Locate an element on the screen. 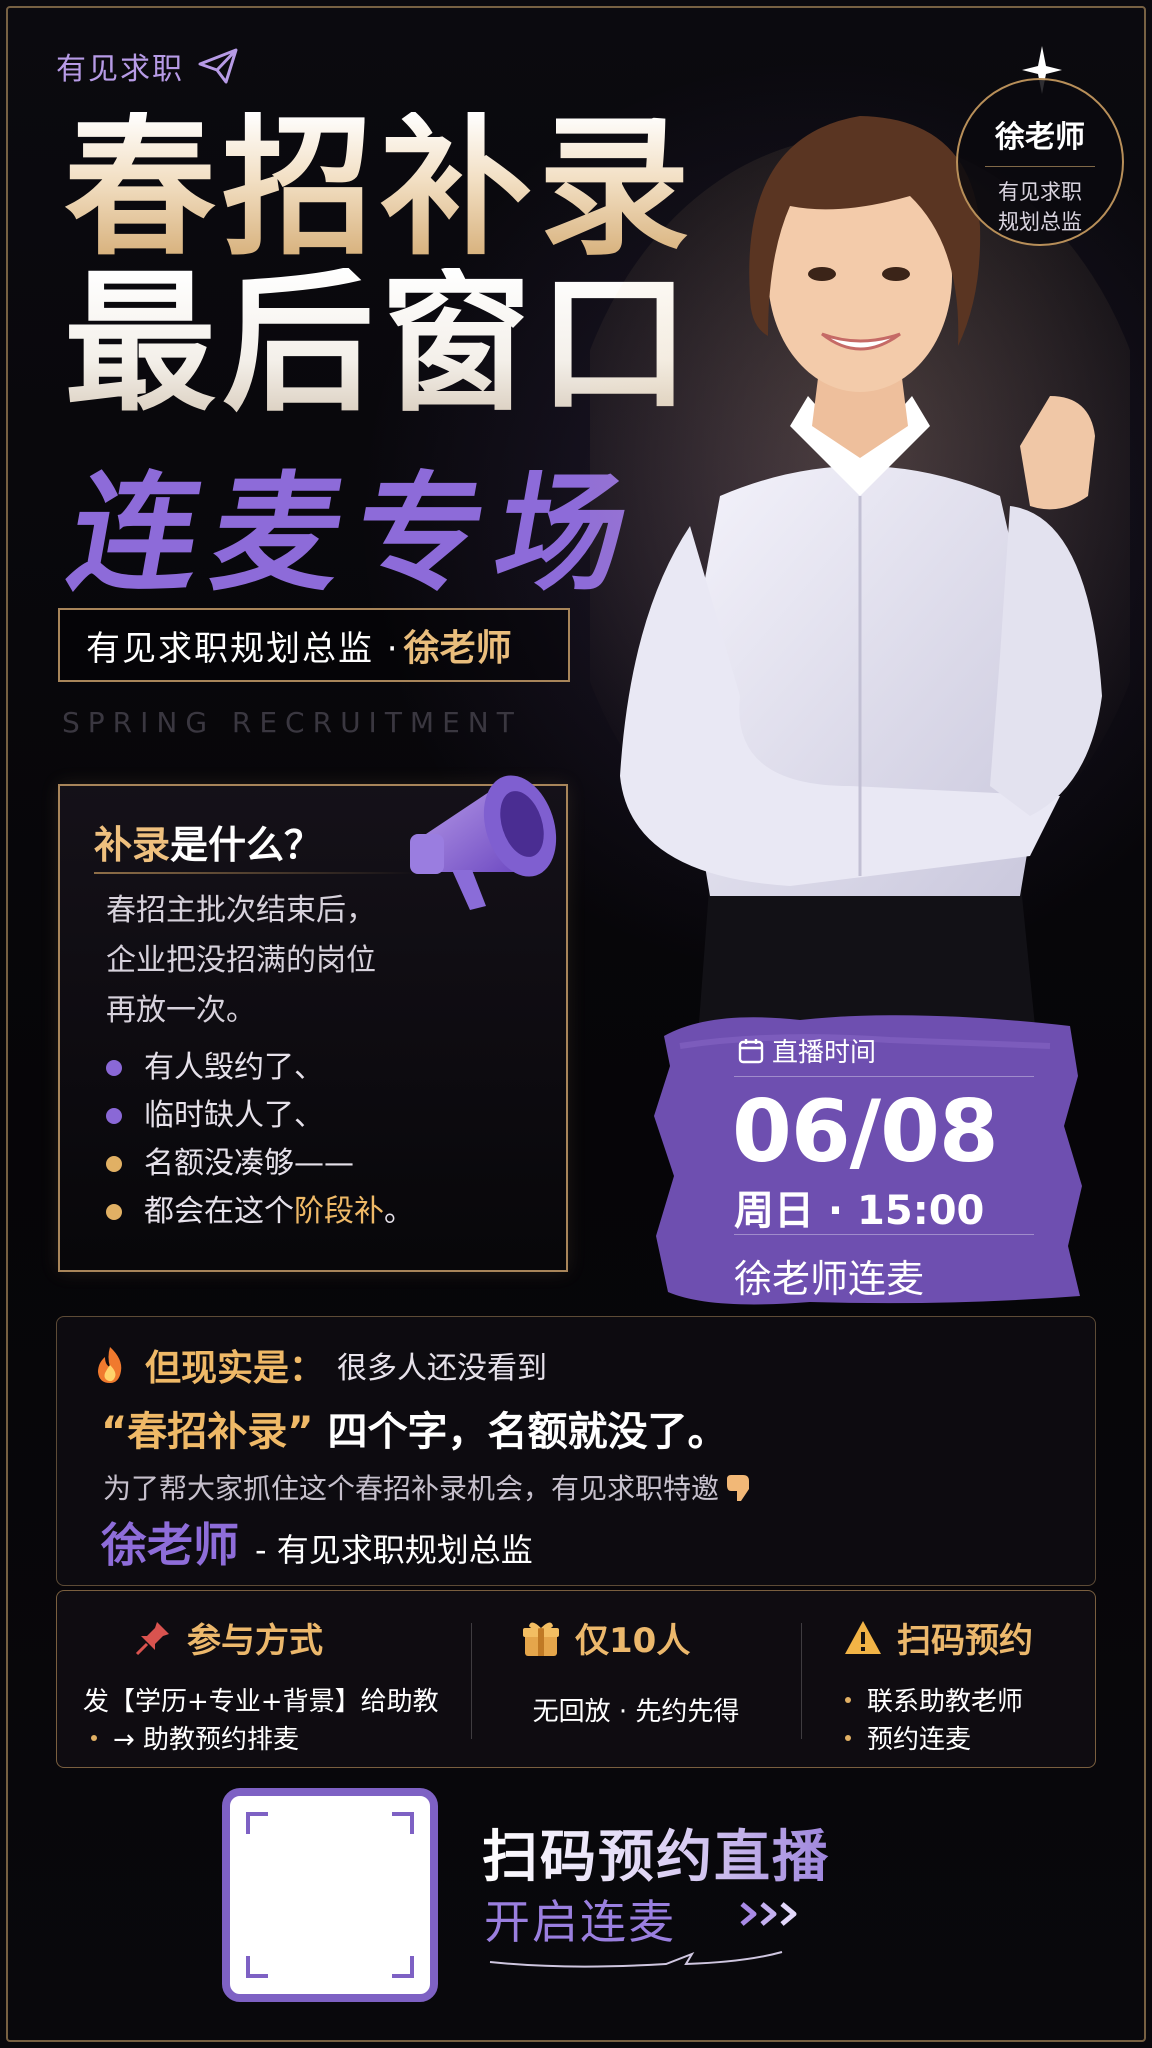 This screenshot has height=2048, width=1152. list-item: 名额没凑够—— is located at coordinates (260, 1164).